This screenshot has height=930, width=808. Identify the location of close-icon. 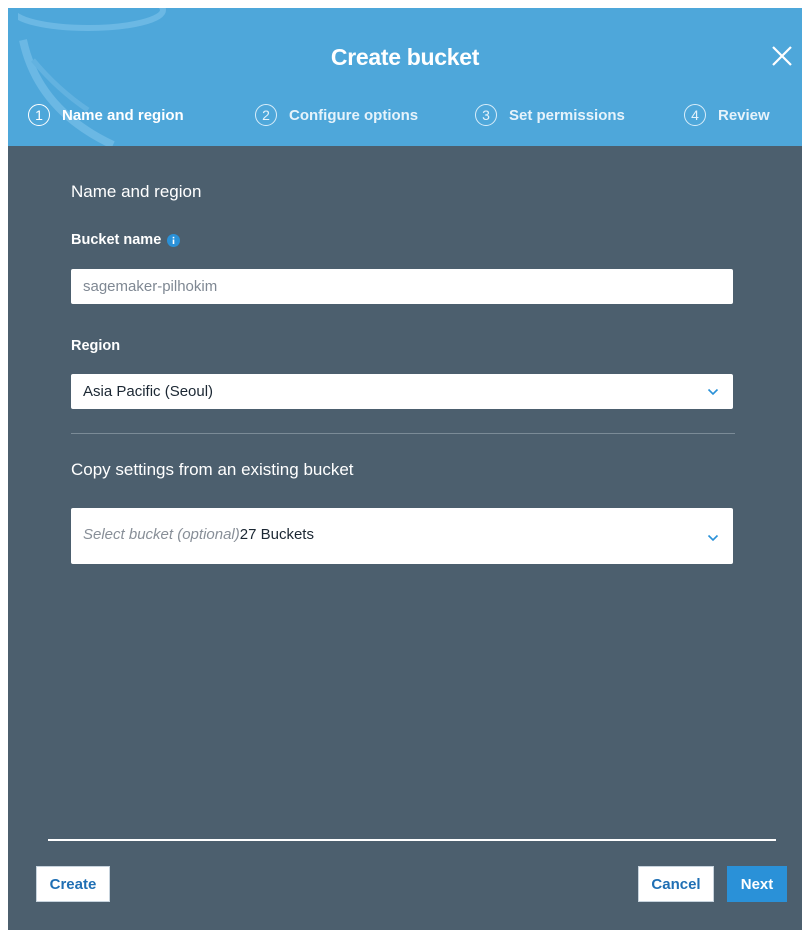
(782, 56).